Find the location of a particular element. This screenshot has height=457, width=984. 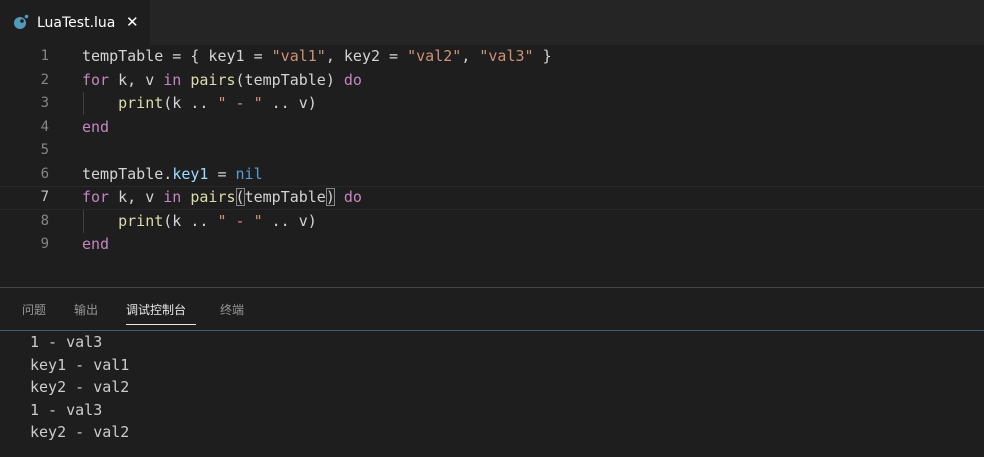

code-token: , key2 = is located at coordinates (366, 56).